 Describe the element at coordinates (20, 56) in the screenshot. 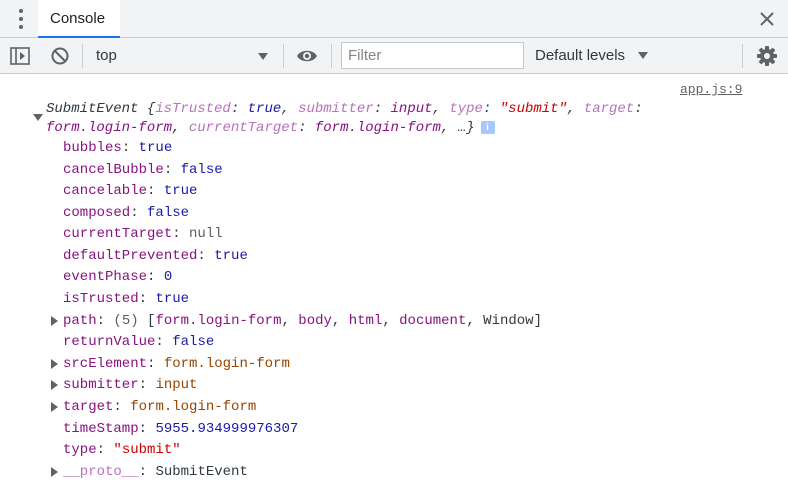

I see `sidebar-toggle-icon` at that location.